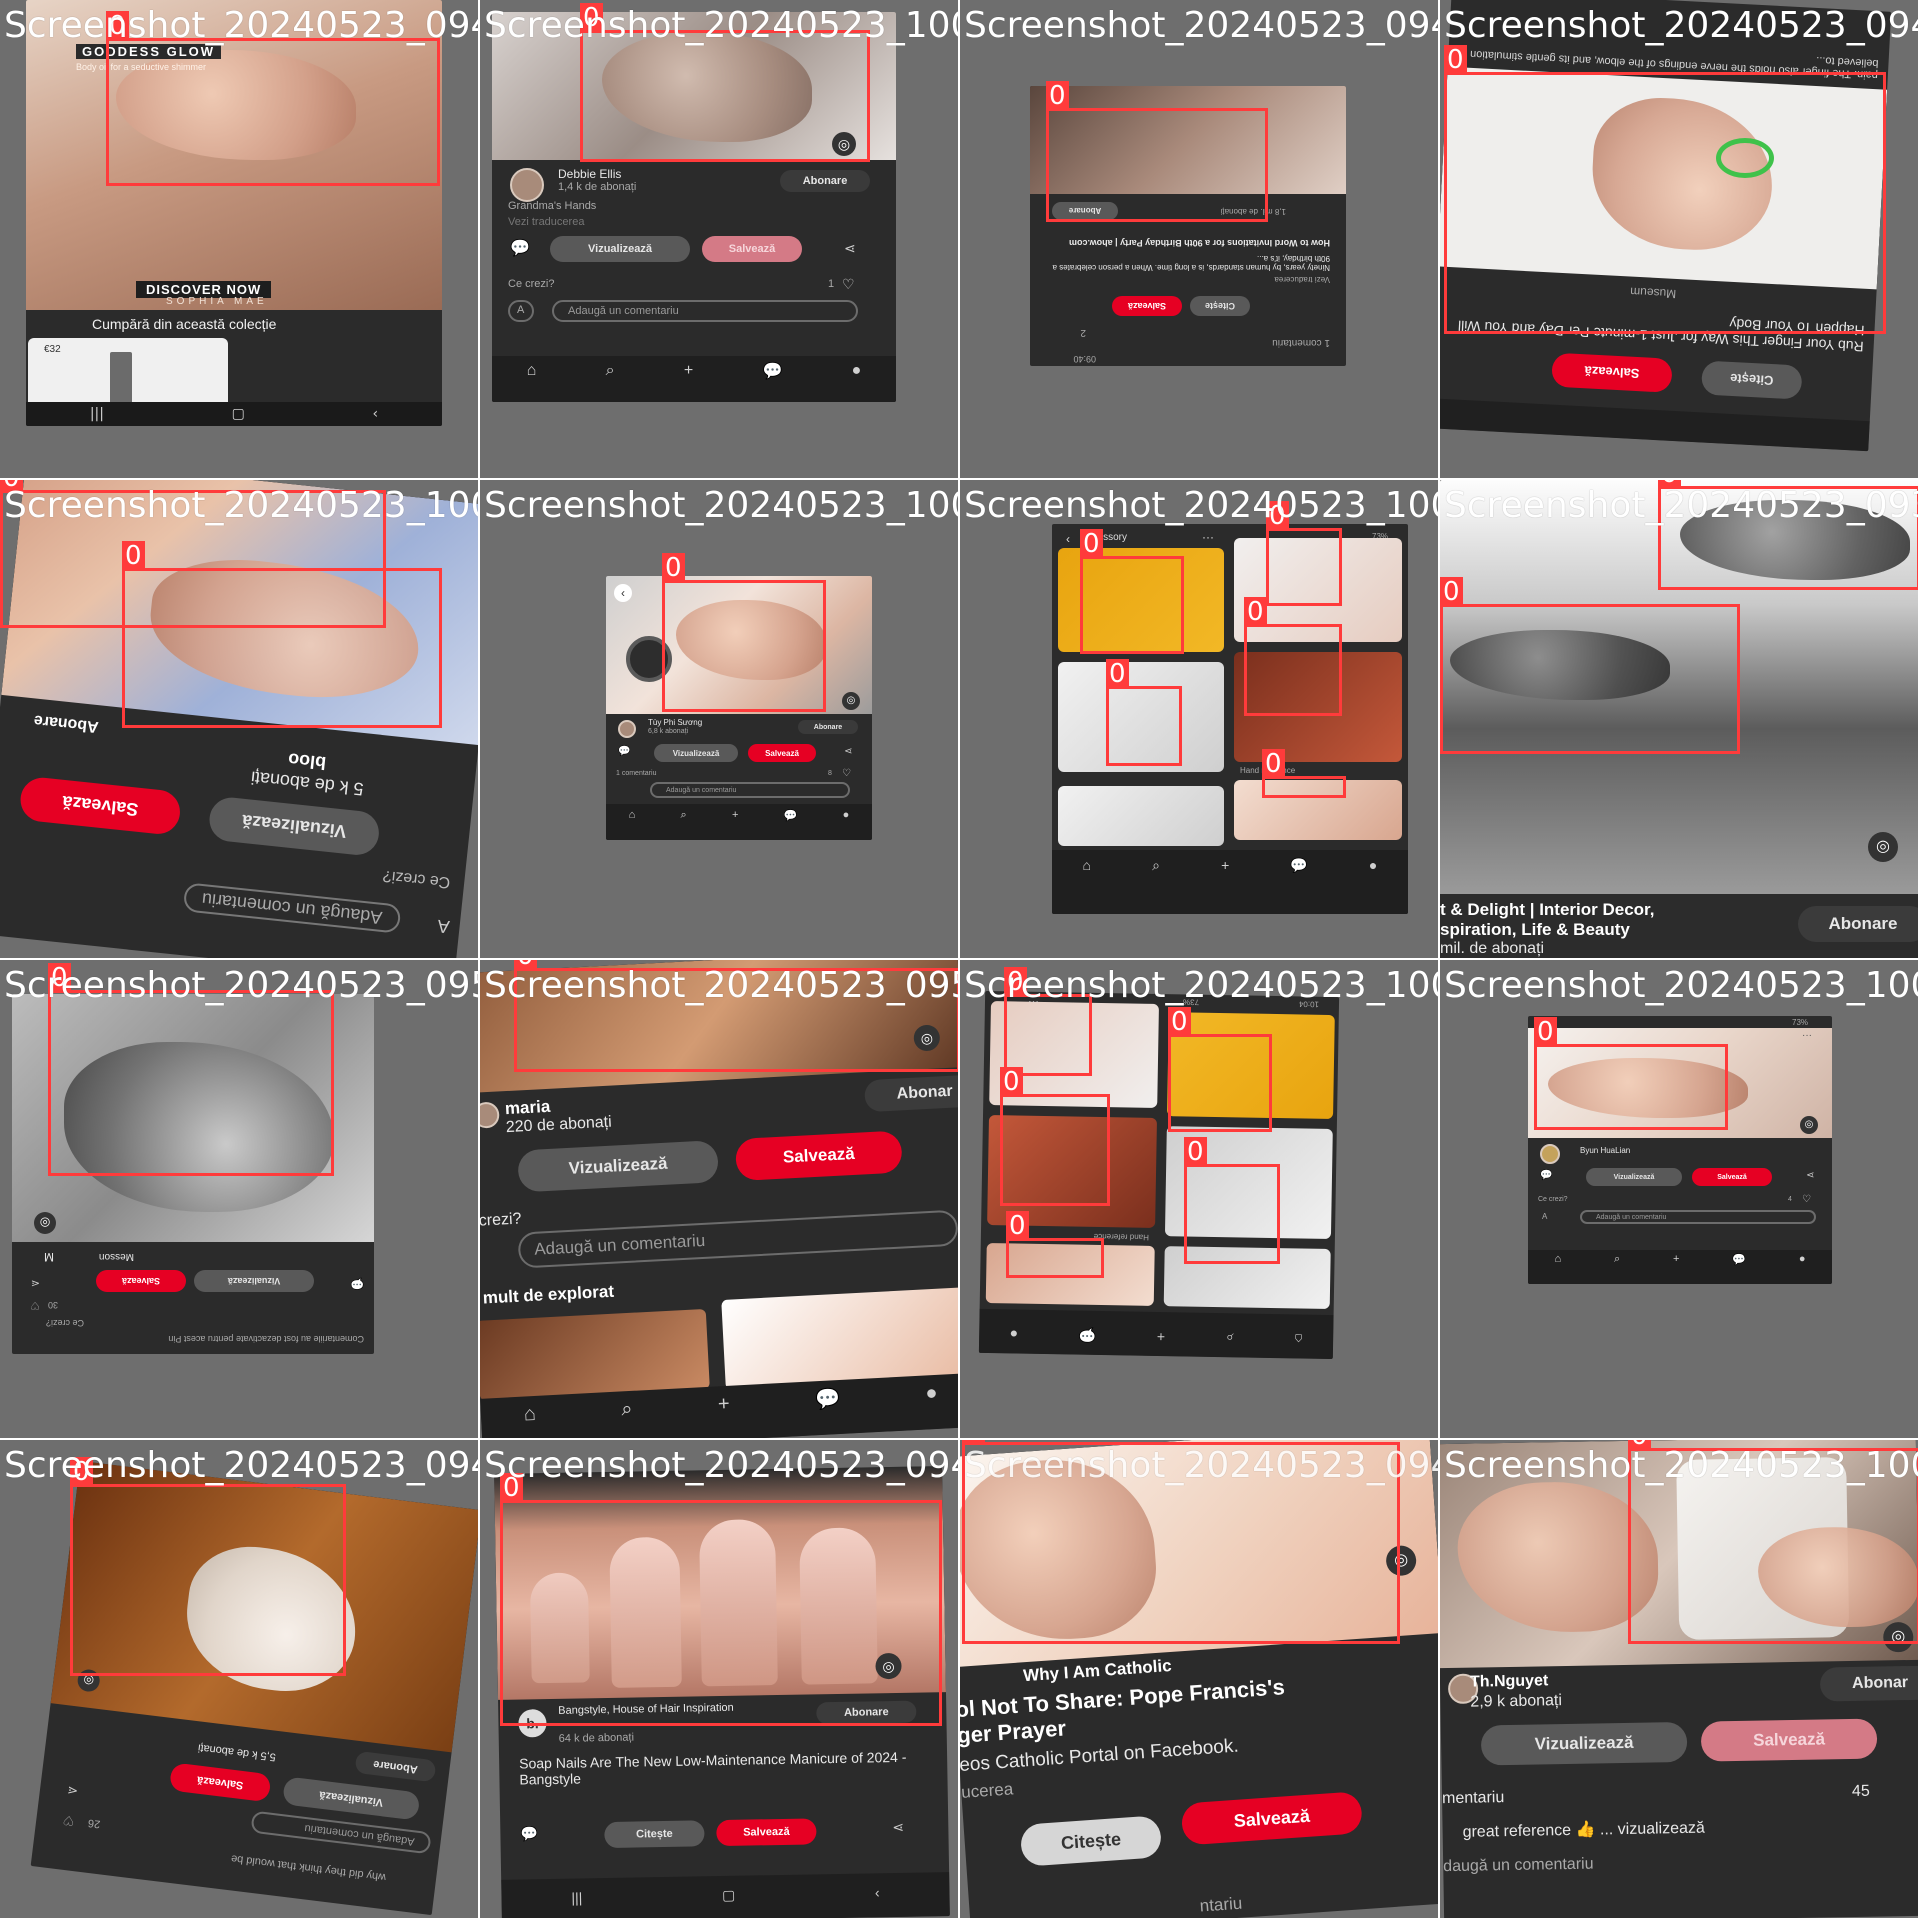 The width and height of the screenshot is (1920, 1920). What do you see at coordinates (1807, 1035) in the screenshot?
I see `more-dots-icon: ···` at bounding box center [1807, 1035].